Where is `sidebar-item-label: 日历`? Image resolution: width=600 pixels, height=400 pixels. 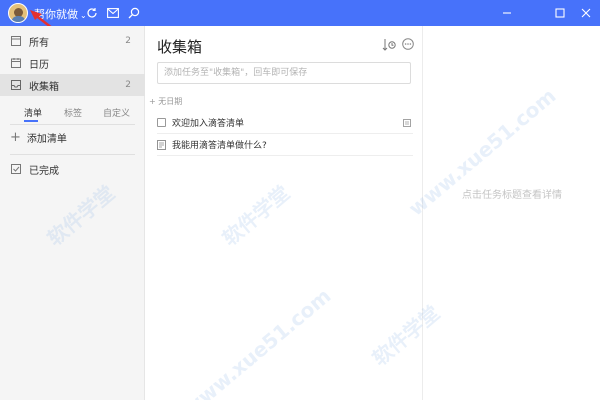 sidebar-item-label: 日历 is located at coordinates (39, 65).